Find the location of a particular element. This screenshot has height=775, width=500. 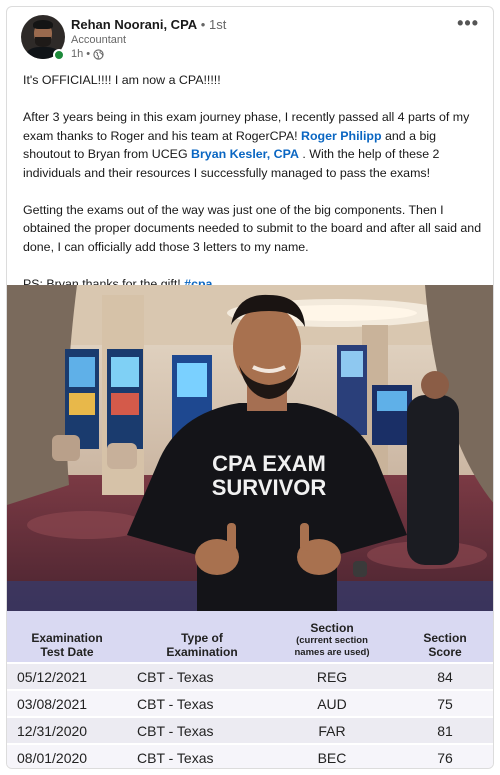

online-status-icon is located at coordinates (59, 55).